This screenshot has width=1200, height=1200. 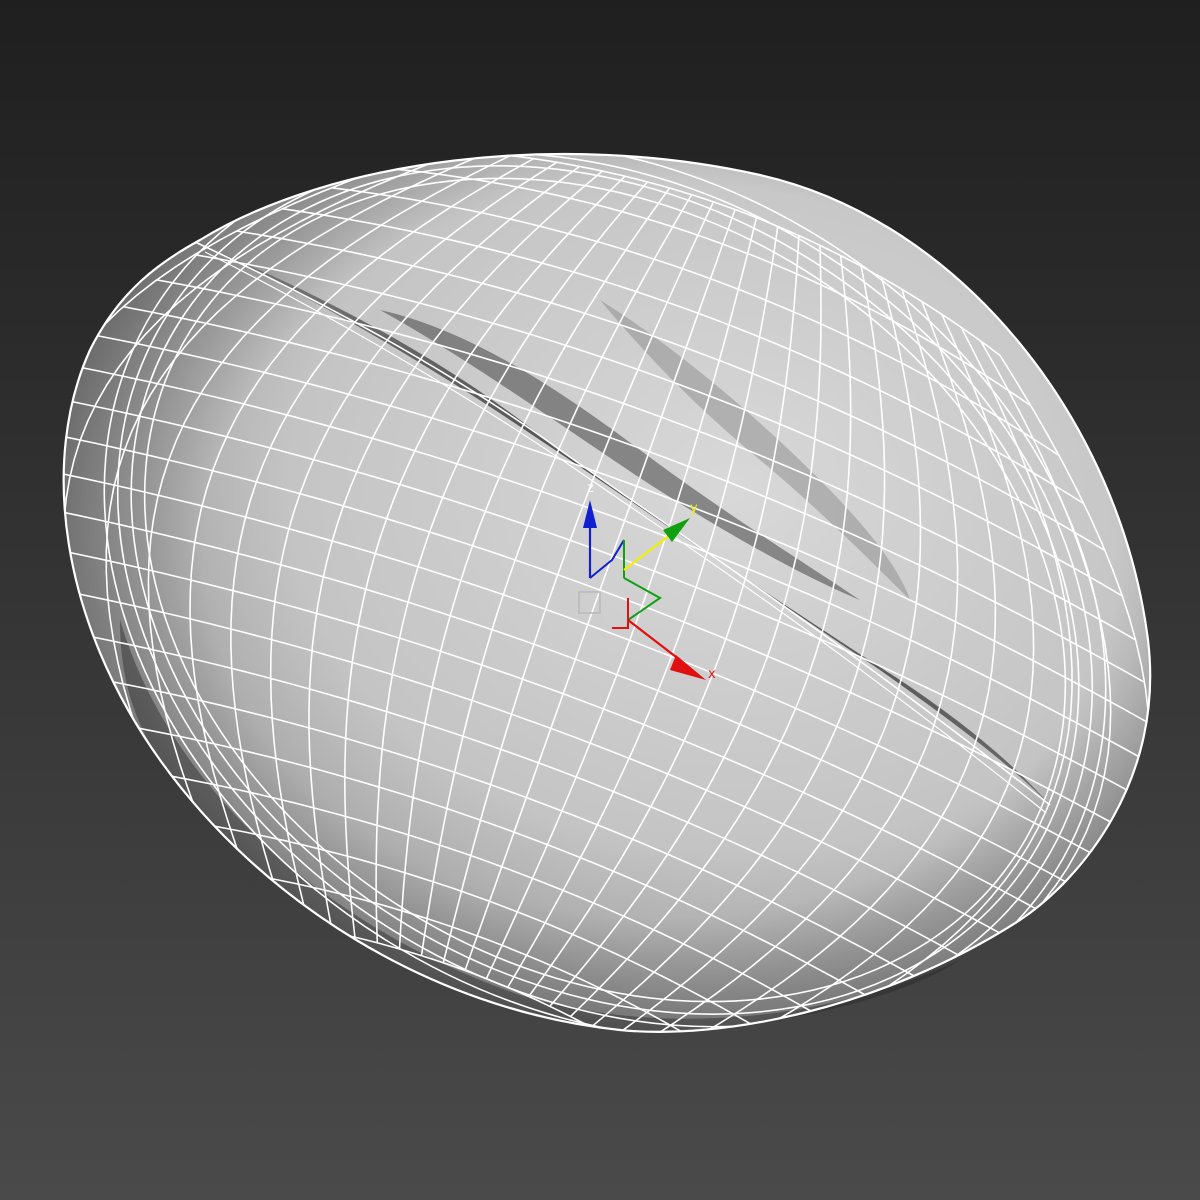 I want to click on y-axis-label: y, so click(x=694, y=508).